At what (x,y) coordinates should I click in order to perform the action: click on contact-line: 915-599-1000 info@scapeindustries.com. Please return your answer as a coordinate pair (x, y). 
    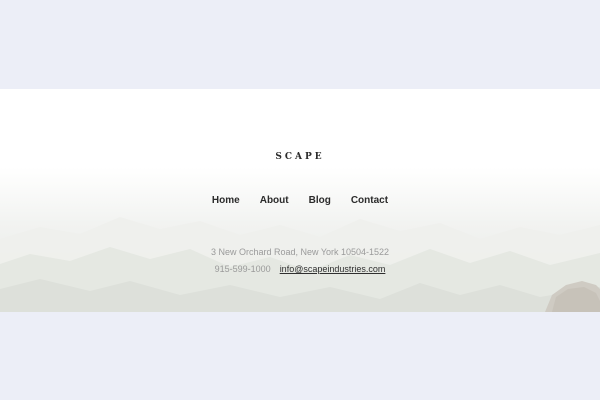
    Looking at the image, I should click on (300, 269).